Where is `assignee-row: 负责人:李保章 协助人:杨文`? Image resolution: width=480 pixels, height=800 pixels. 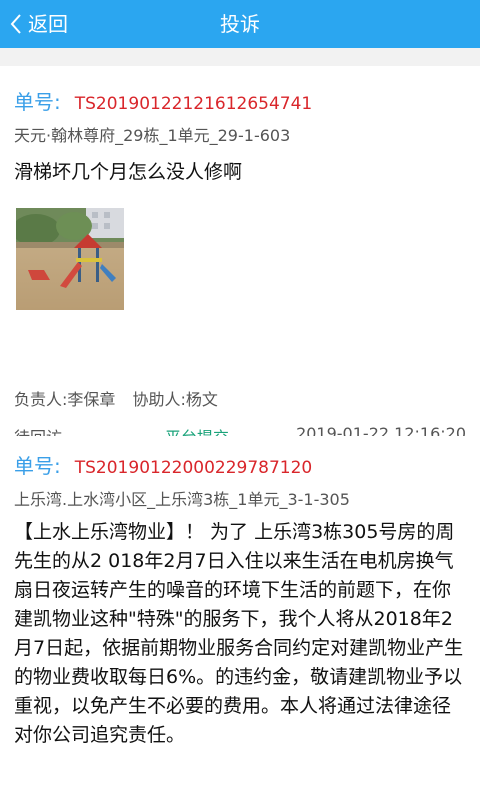
assignee-row: 负责人:李保章 协助人:杨文 is located at coordinates (116, 398).